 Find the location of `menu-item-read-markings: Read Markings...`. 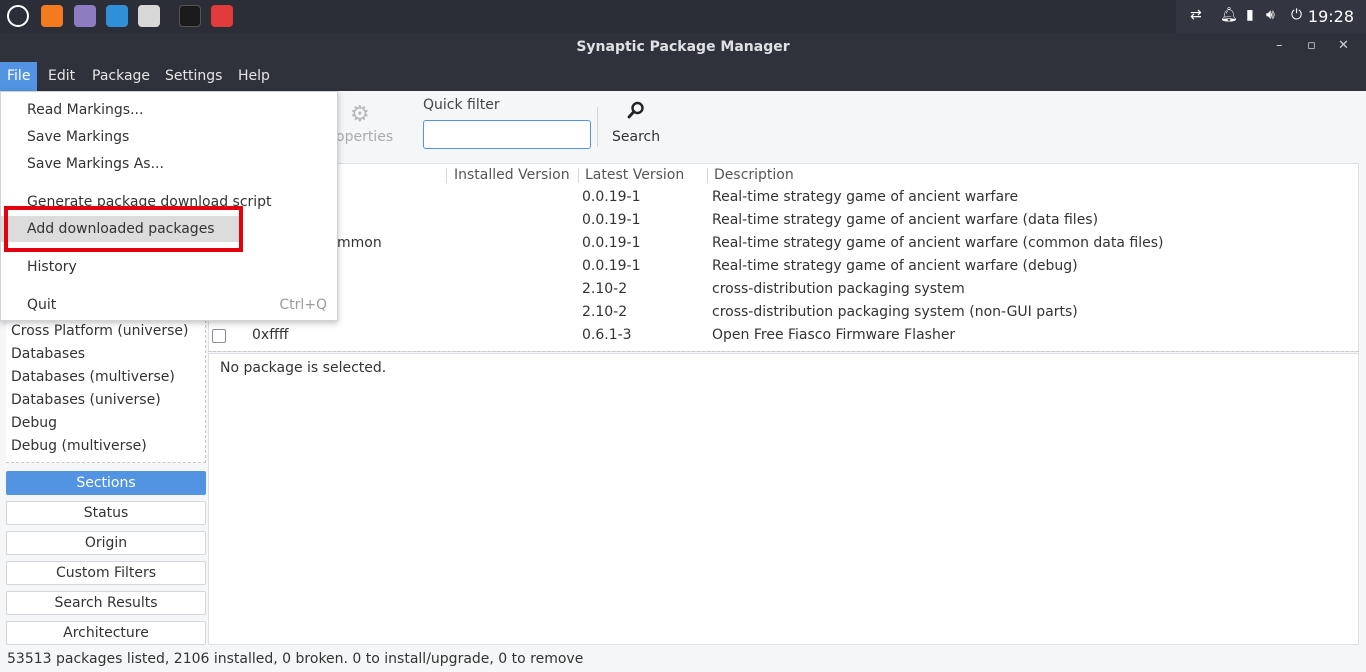

menu-item-read-markings: Read Markings... is located at coordinates (169, 110).